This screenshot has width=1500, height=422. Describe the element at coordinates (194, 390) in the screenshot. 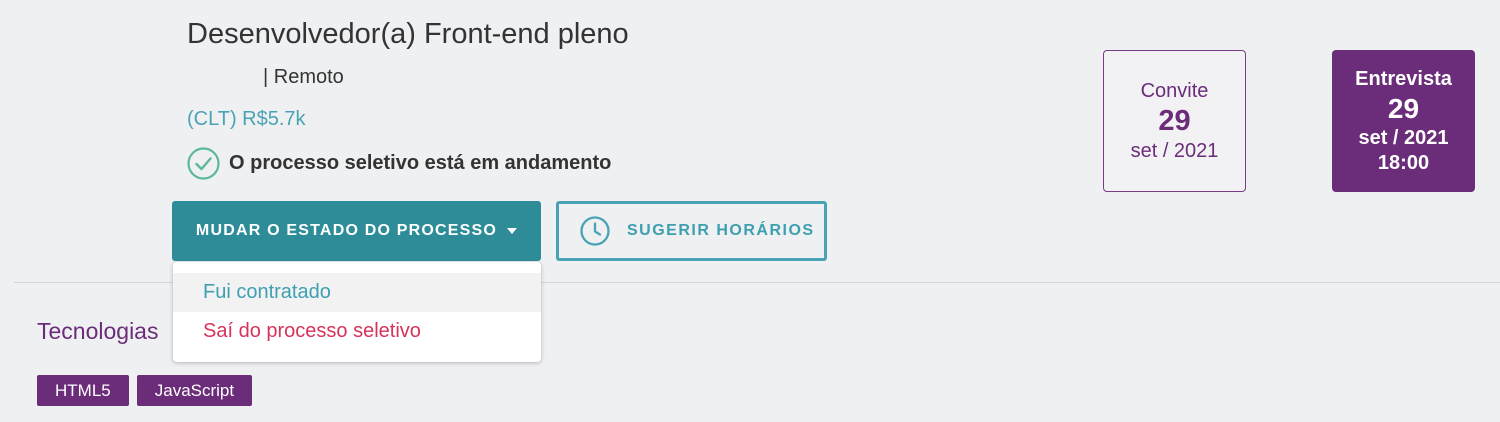

I see `tag-javascript: JavaScript` at that location.